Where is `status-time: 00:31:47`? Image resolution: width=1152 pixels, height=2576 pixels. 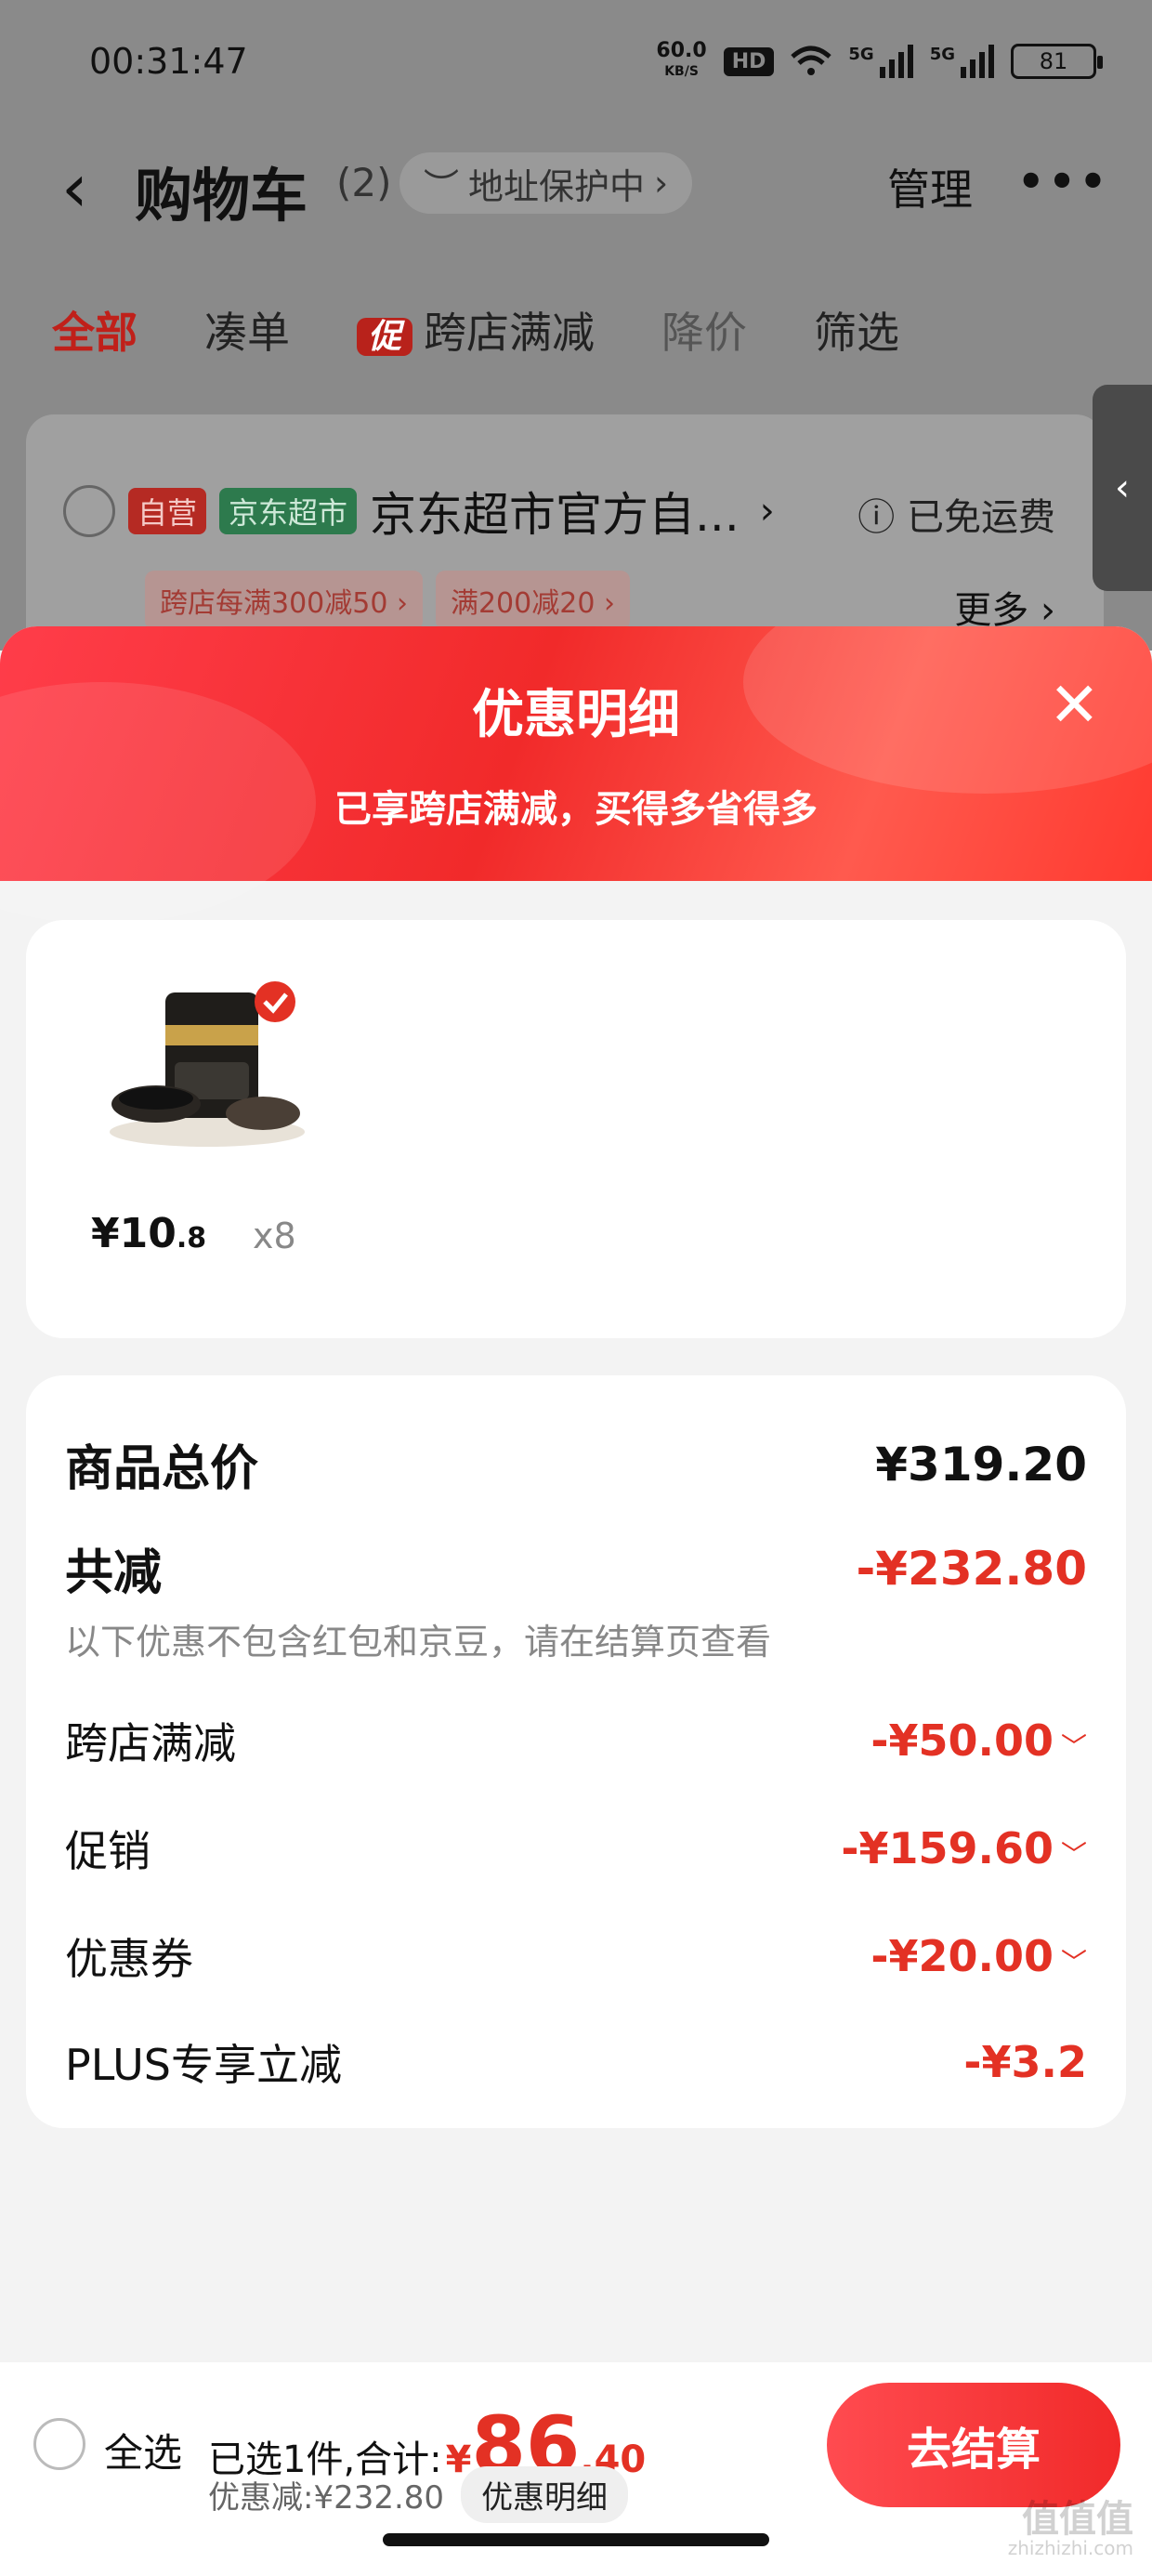 status-time: 00:31:47 is located at coordinates (168, 61).